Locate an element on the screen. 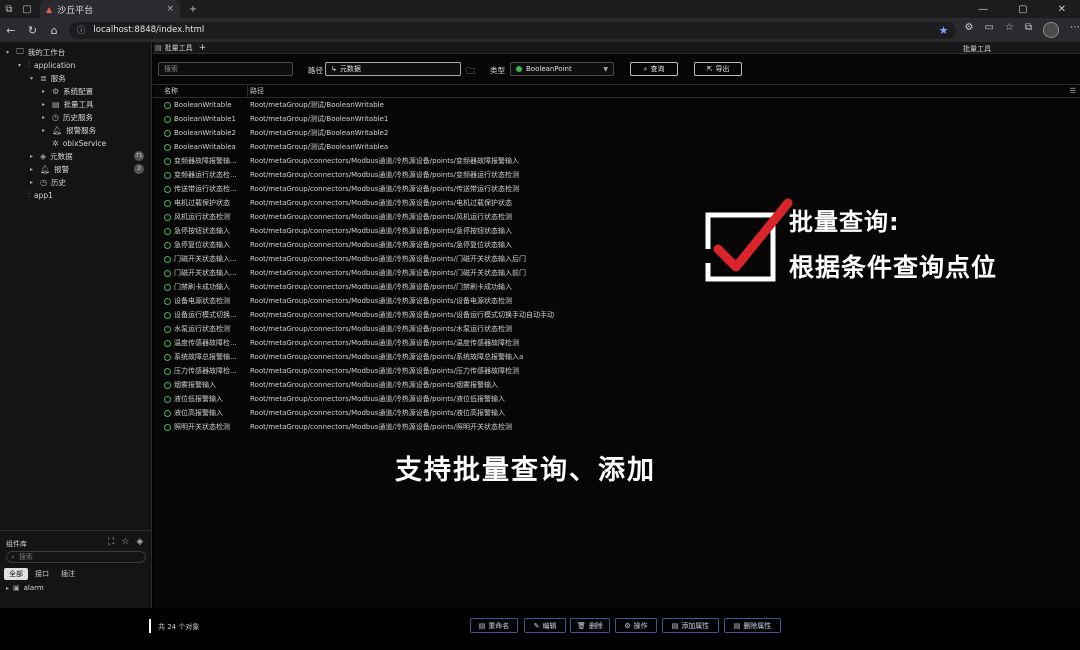  tree-item: ▸ ◷ 历史 is located at coordinates (91, 182).